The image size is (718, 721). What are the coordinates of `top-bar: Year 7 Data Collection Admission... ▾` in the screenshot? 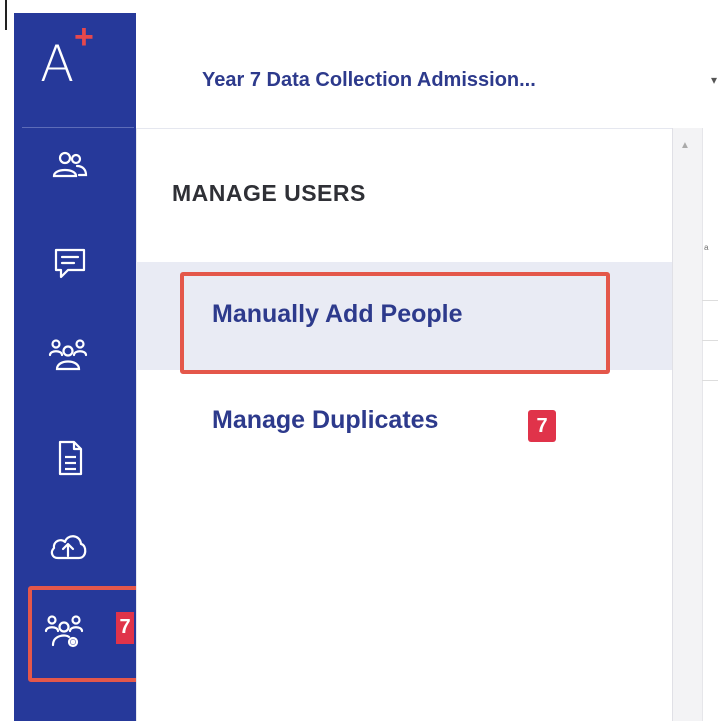 It's located at (427, 70).